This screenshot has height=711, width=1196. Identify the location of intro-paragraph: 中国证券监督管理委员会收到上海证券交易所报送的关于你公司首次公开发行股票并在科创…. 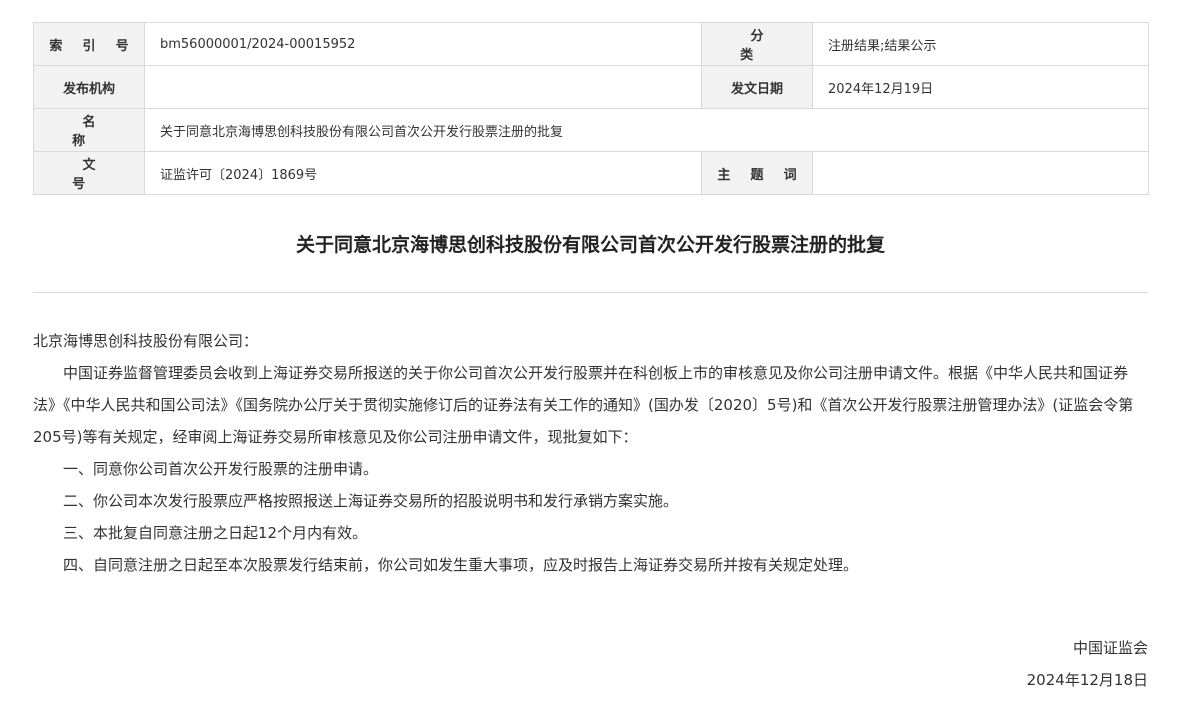
(583, 405).